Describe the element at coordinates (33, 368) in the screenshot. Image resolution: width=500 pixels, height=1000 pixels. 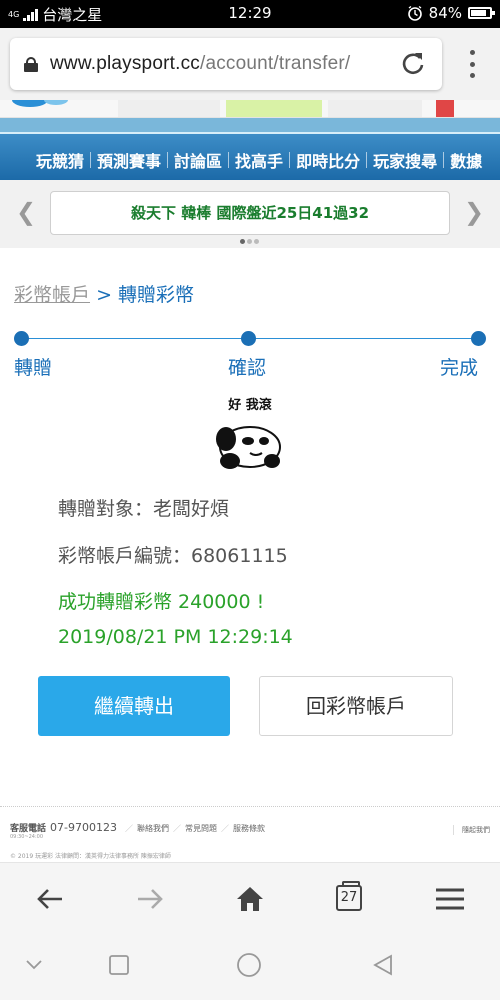
I see `step-label-transfer: 轉贈` at that location.